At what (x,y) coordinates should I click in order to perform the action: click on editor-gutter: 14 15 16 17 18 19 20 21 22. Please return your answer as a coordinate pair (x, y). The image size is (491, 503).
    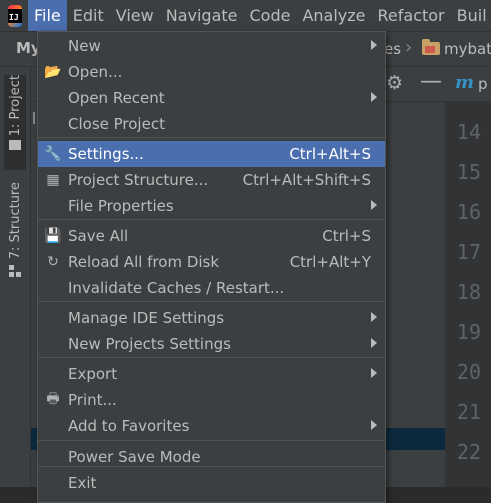
    Looking at the image, I should click on (468, 294).